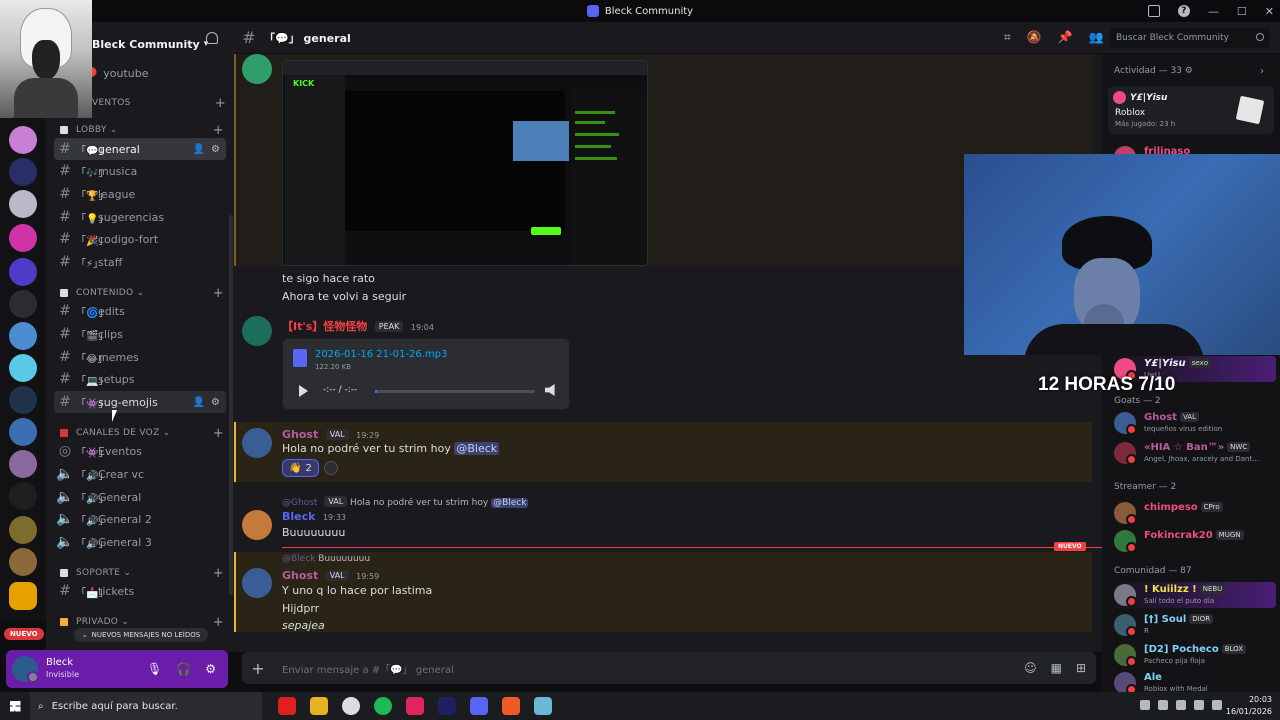 This screenshot has height=720, width=1280. What do you see at coordinates (324, 326) in the screenshot?
I see `message-author: 【It's】怪物怪物` at bounding box center [324, 326].